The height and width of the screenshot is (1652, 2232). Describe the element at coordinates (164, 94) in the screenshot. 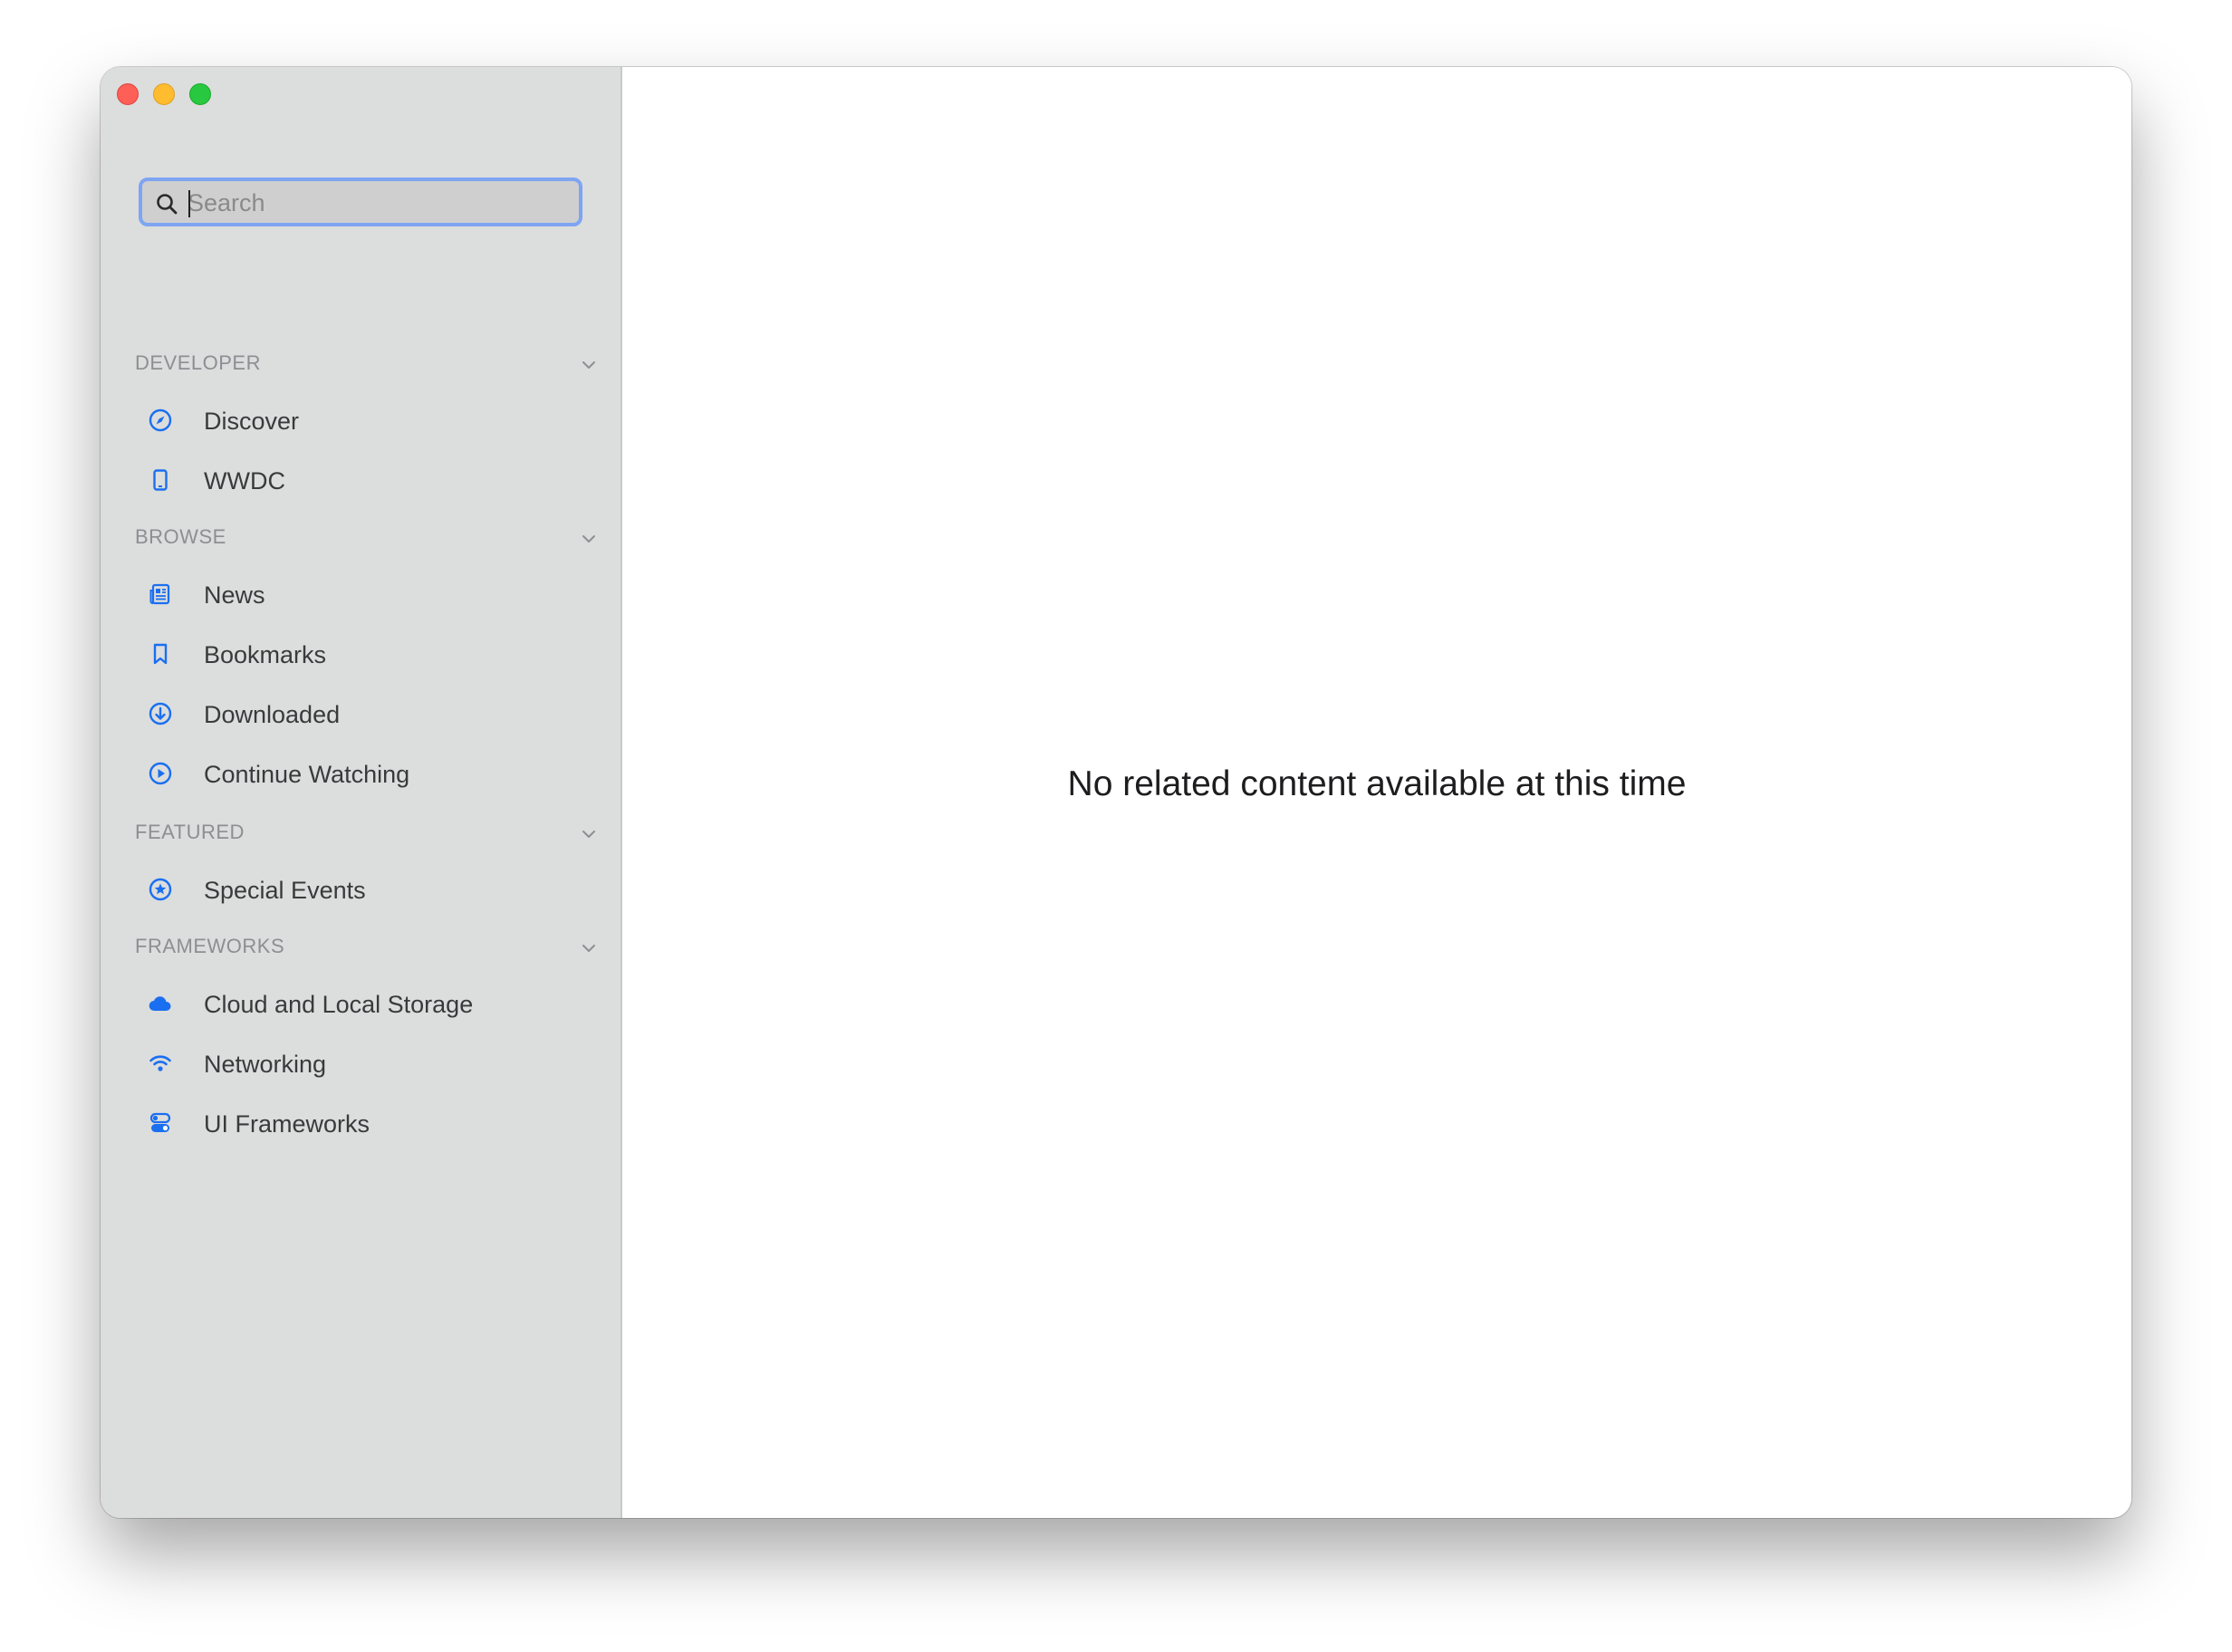

I see `minimize-window-button` at that location.